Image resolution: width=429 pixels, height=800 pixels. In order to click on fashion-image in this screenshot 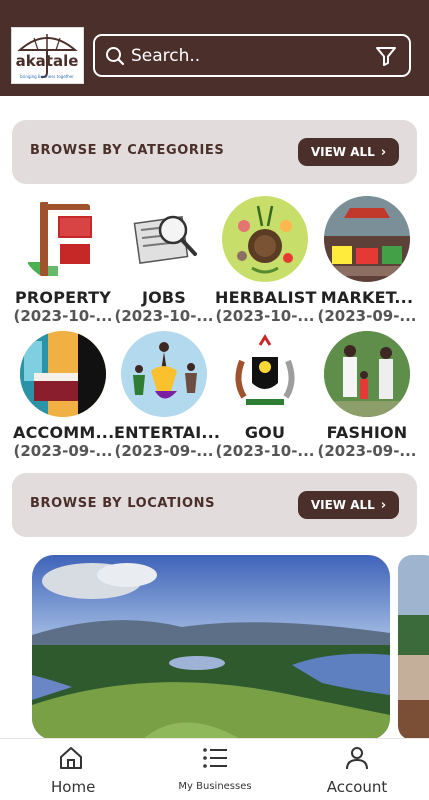, I will do `click(367, 374)`.